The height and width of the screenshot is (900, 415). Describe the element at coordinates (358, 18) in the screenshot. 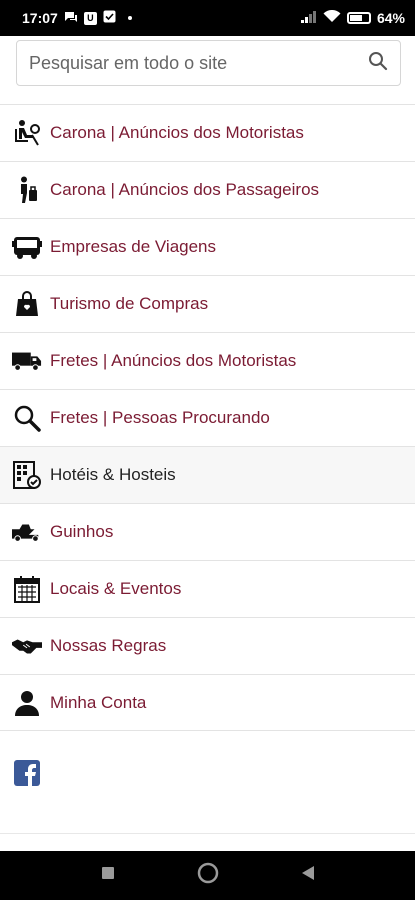

I see `battery-icon` at that location.